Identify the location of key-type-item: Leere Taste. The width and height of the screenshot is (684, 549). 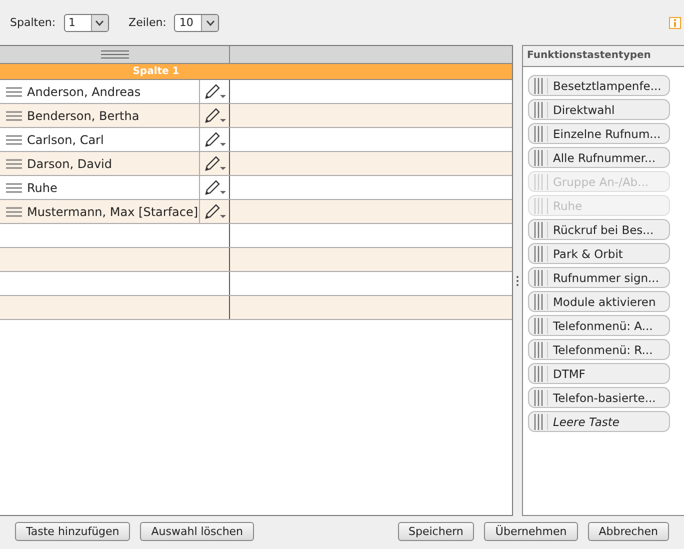
(599, 421).